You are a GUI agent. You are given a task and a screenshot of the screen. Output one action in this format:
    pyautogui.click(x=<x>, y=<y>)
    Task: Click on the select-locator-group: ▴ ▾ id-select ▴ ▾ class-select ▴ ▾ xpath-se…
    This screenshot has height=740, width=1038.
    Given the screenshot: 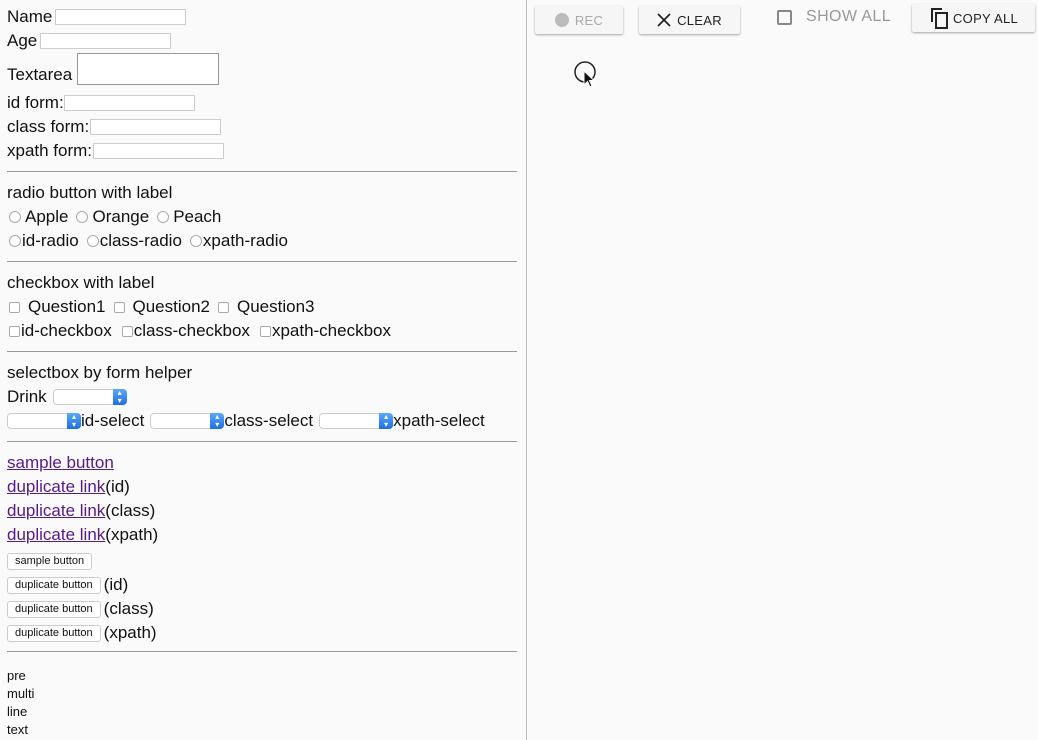 What is the action you would take?
    pyautogui.click(x=246, y=421)
    